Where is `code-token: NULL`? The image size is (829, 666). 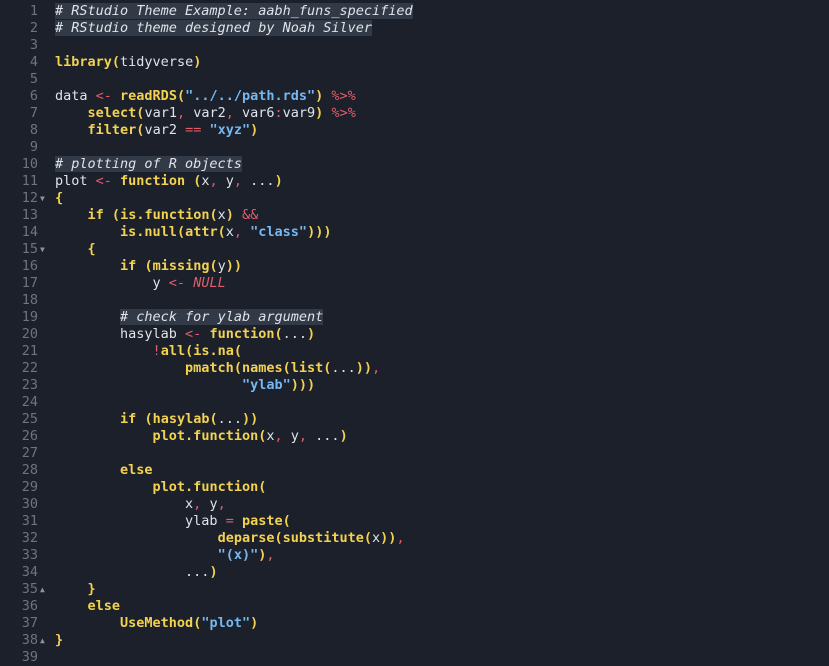
code-token: NULL is located at coordinates (209, 283).